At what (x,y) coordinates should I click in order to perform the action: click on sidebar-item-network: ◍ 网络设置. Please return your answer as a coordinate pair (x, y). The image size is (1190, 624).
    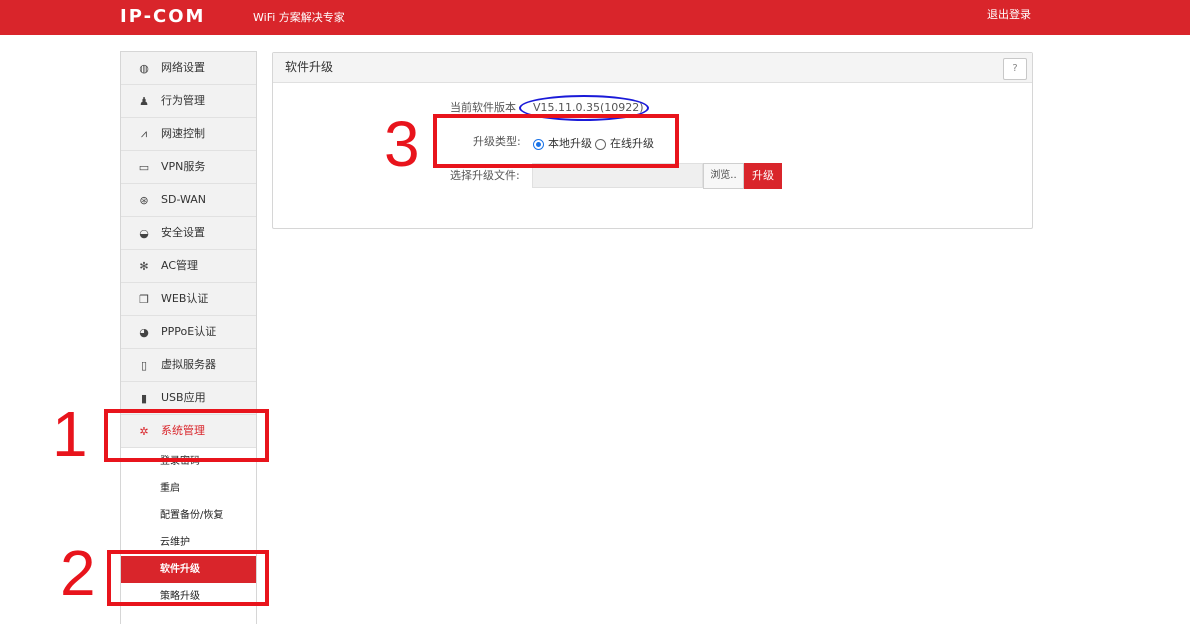
    Looking at the image, I should click on (188, 68).